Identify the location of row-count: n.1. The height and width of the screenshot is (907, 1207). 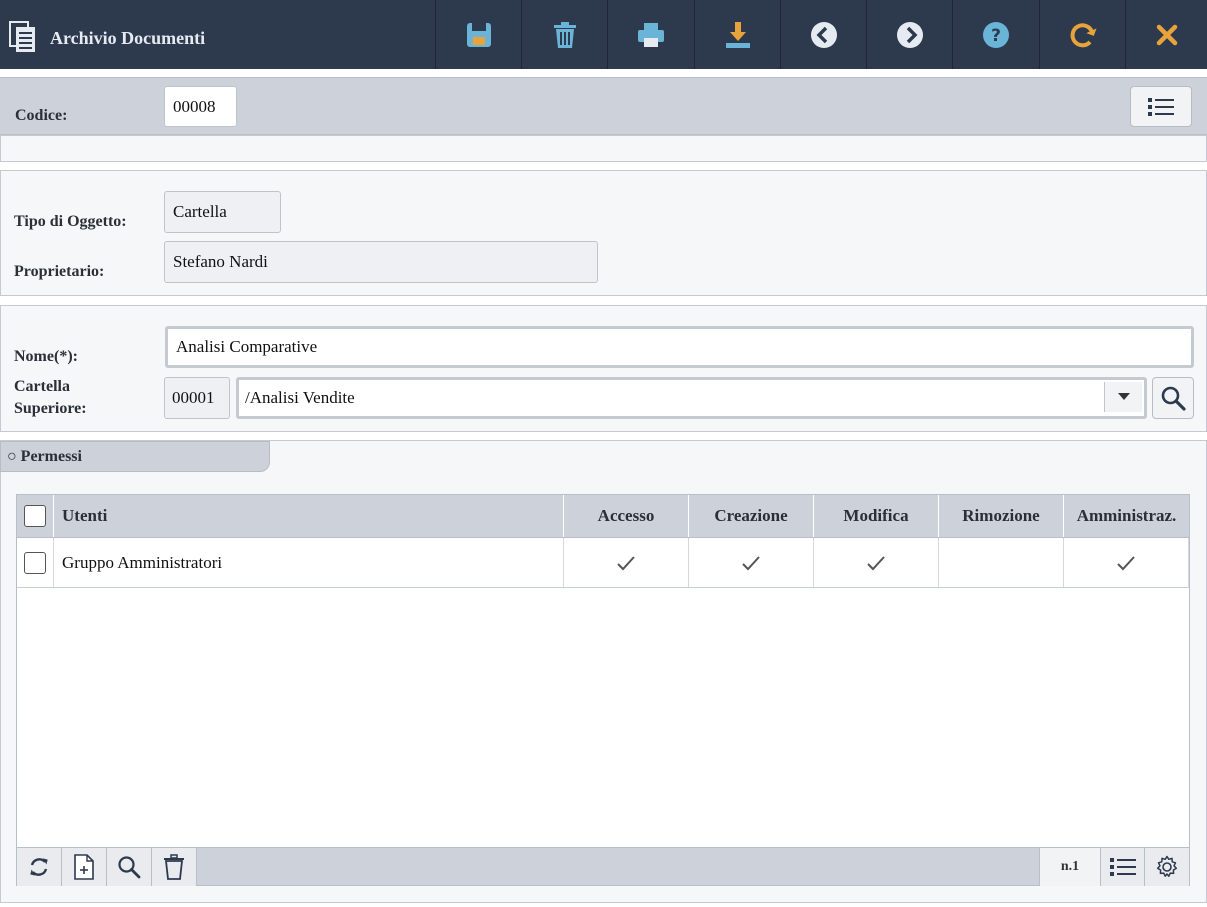
(1069, 867).